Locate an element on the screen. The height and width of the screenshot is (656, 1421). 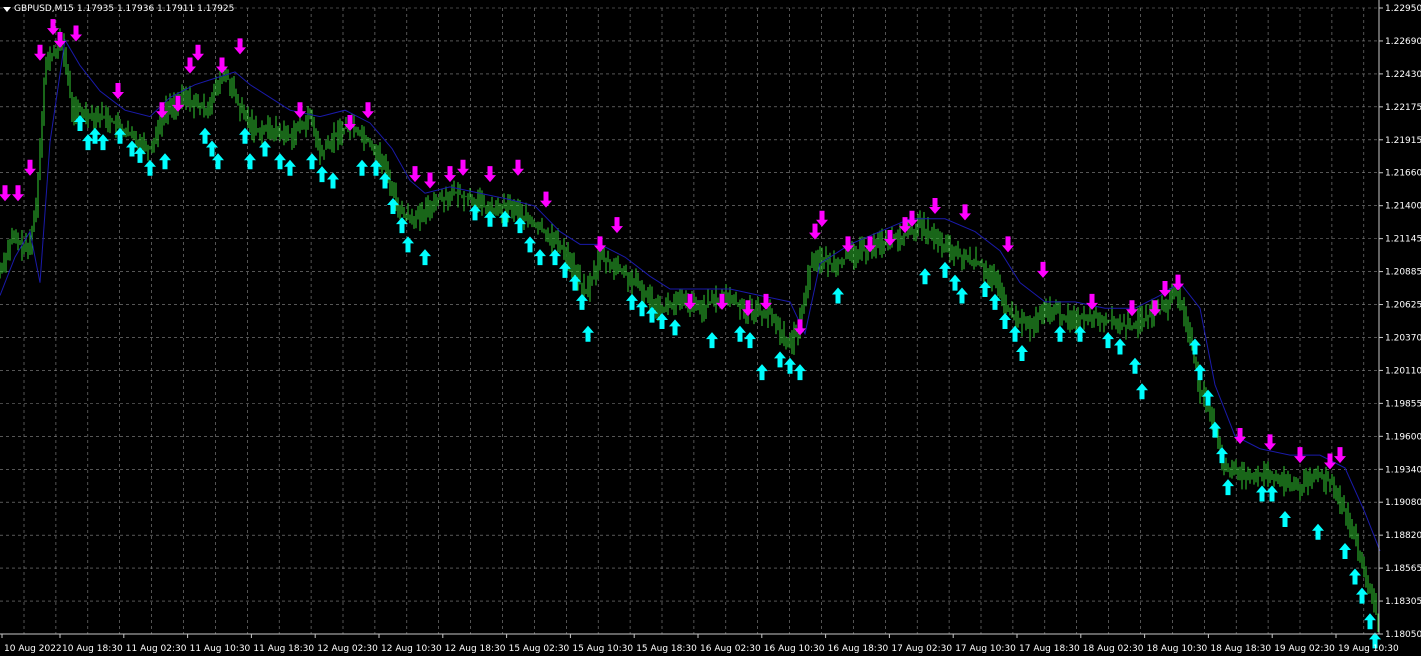
time-label: 12 Aug 10:30 is located at coordinates (411, 649).